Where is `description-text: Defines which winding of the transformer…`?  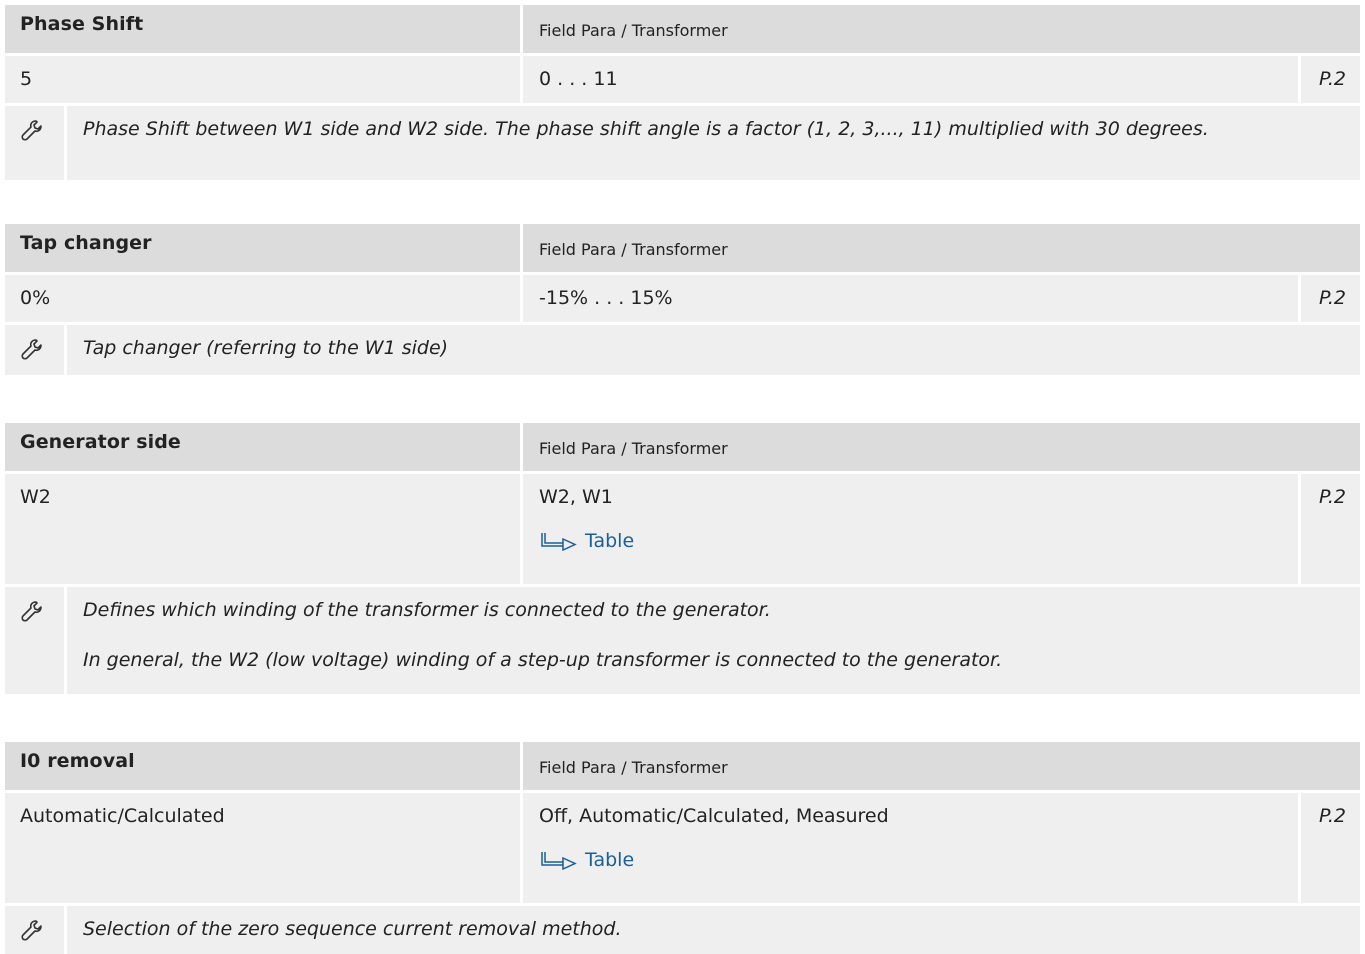 description-text: Defines which winding of the transformer… is located at coordinates (427, 610).